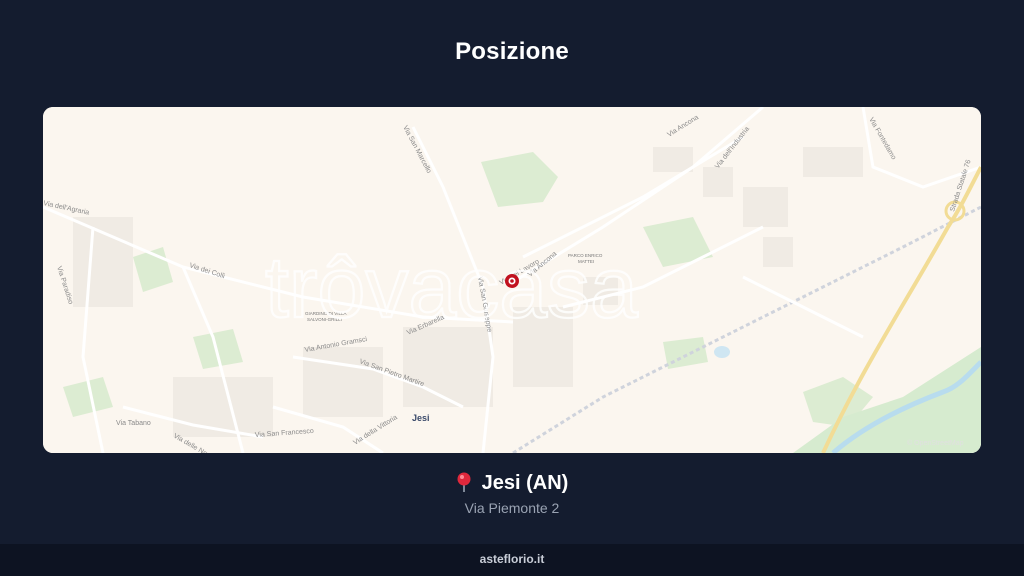 This screenshot has width=1024, height=576. I want to click on map-credit: © OpenStreetMap, so click(935, 443).